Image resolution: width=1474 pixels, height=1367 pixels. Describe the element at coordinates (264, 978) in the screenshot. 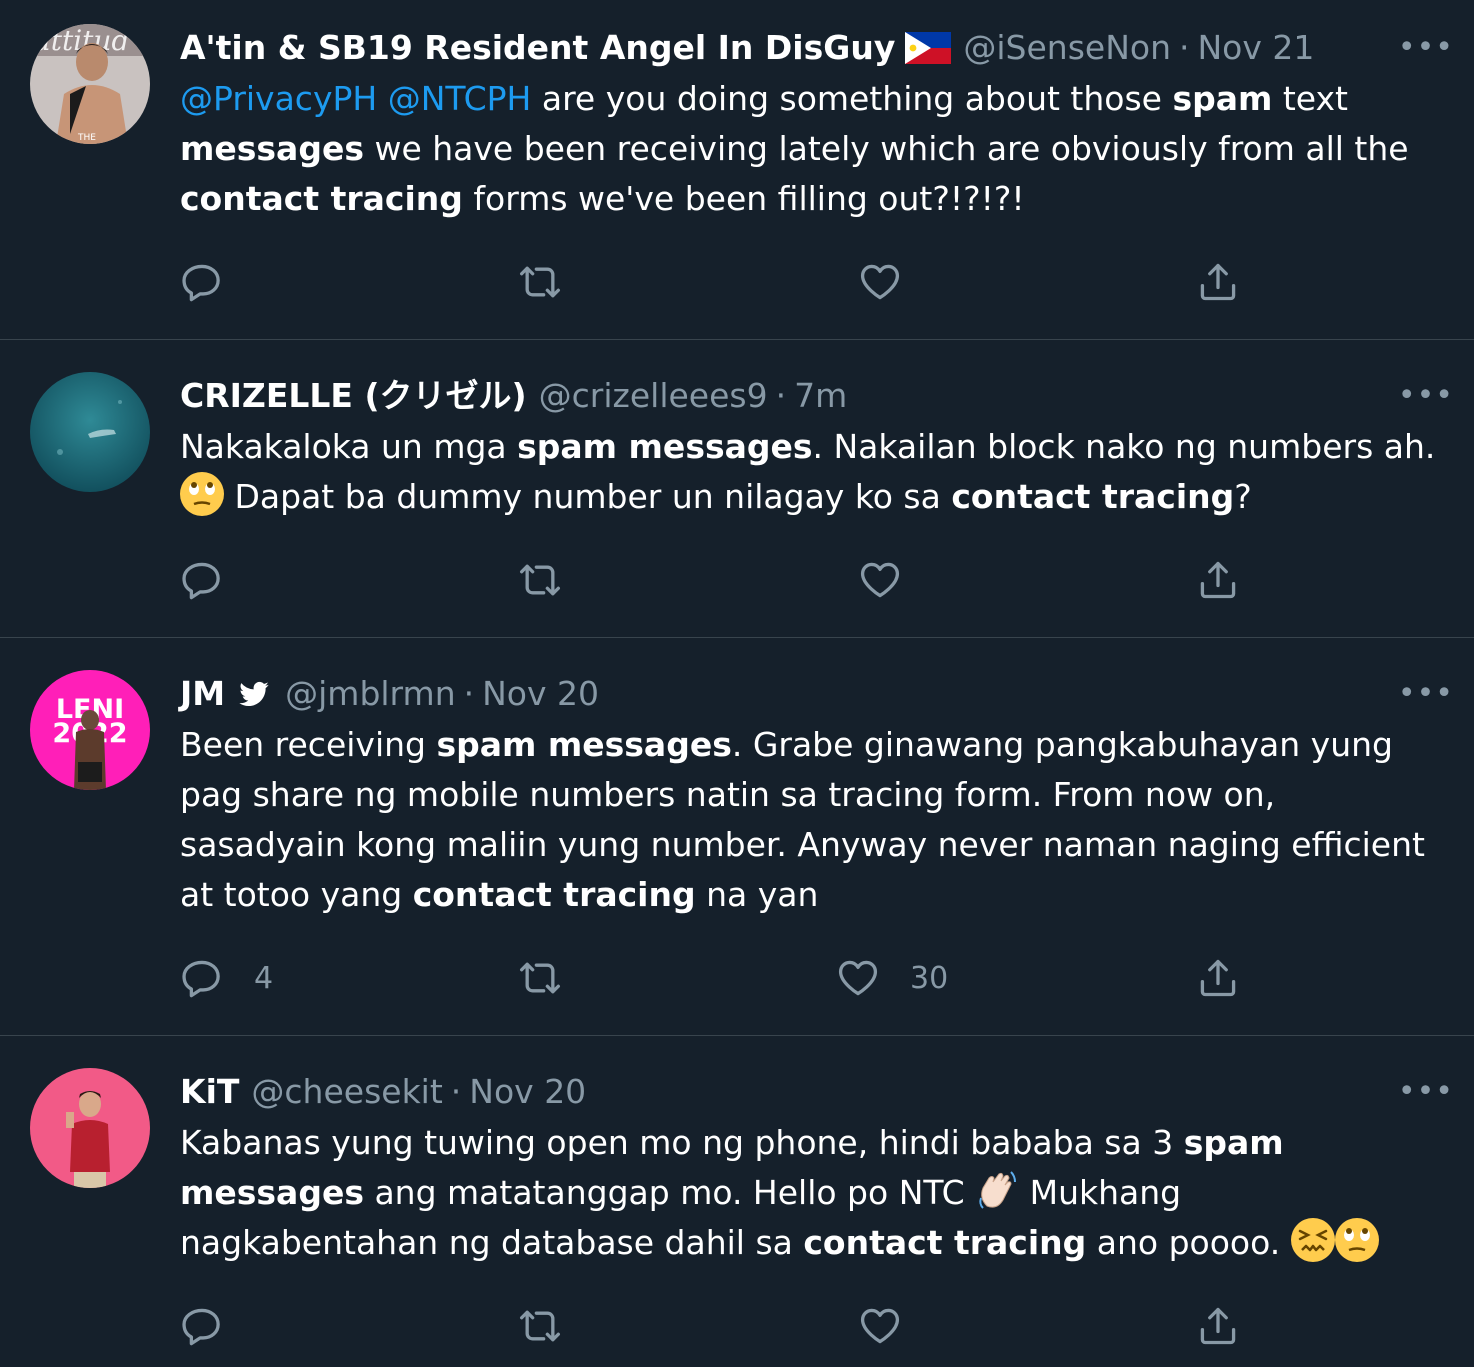

I see `reply-count: 4` at that location.